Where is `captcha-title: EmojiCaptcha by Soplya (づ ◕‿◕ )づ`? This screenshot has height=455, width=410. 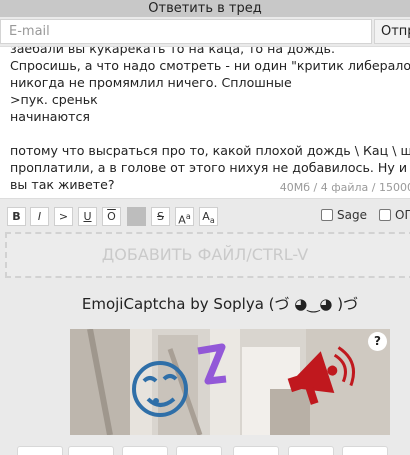 captcha-title: EmojiCaptcha by Soplya (づ ◕‿◕ )づ is located at coordinates (220, 304).